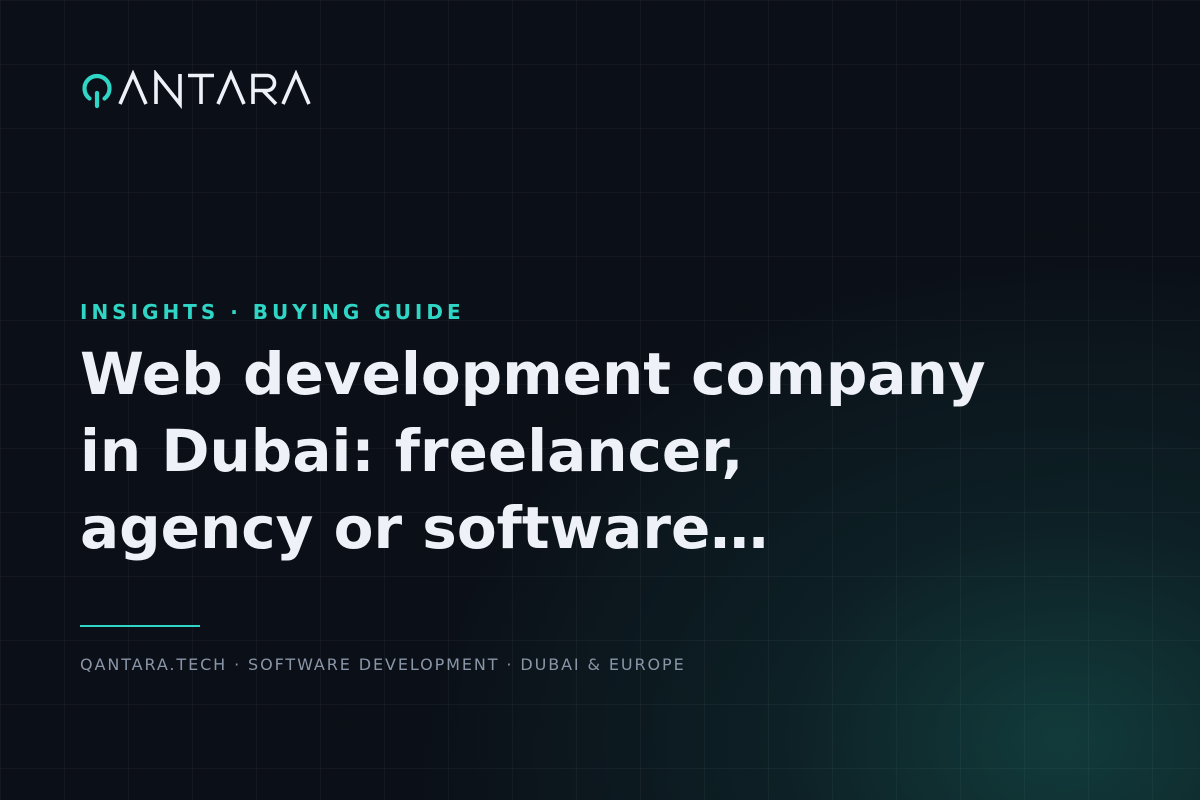 The height and width of the screenshot is (800, 1200). I want to click on article-category-eyebrow: INSIGHTS · BUYING GUIDE, so click(272, 312).